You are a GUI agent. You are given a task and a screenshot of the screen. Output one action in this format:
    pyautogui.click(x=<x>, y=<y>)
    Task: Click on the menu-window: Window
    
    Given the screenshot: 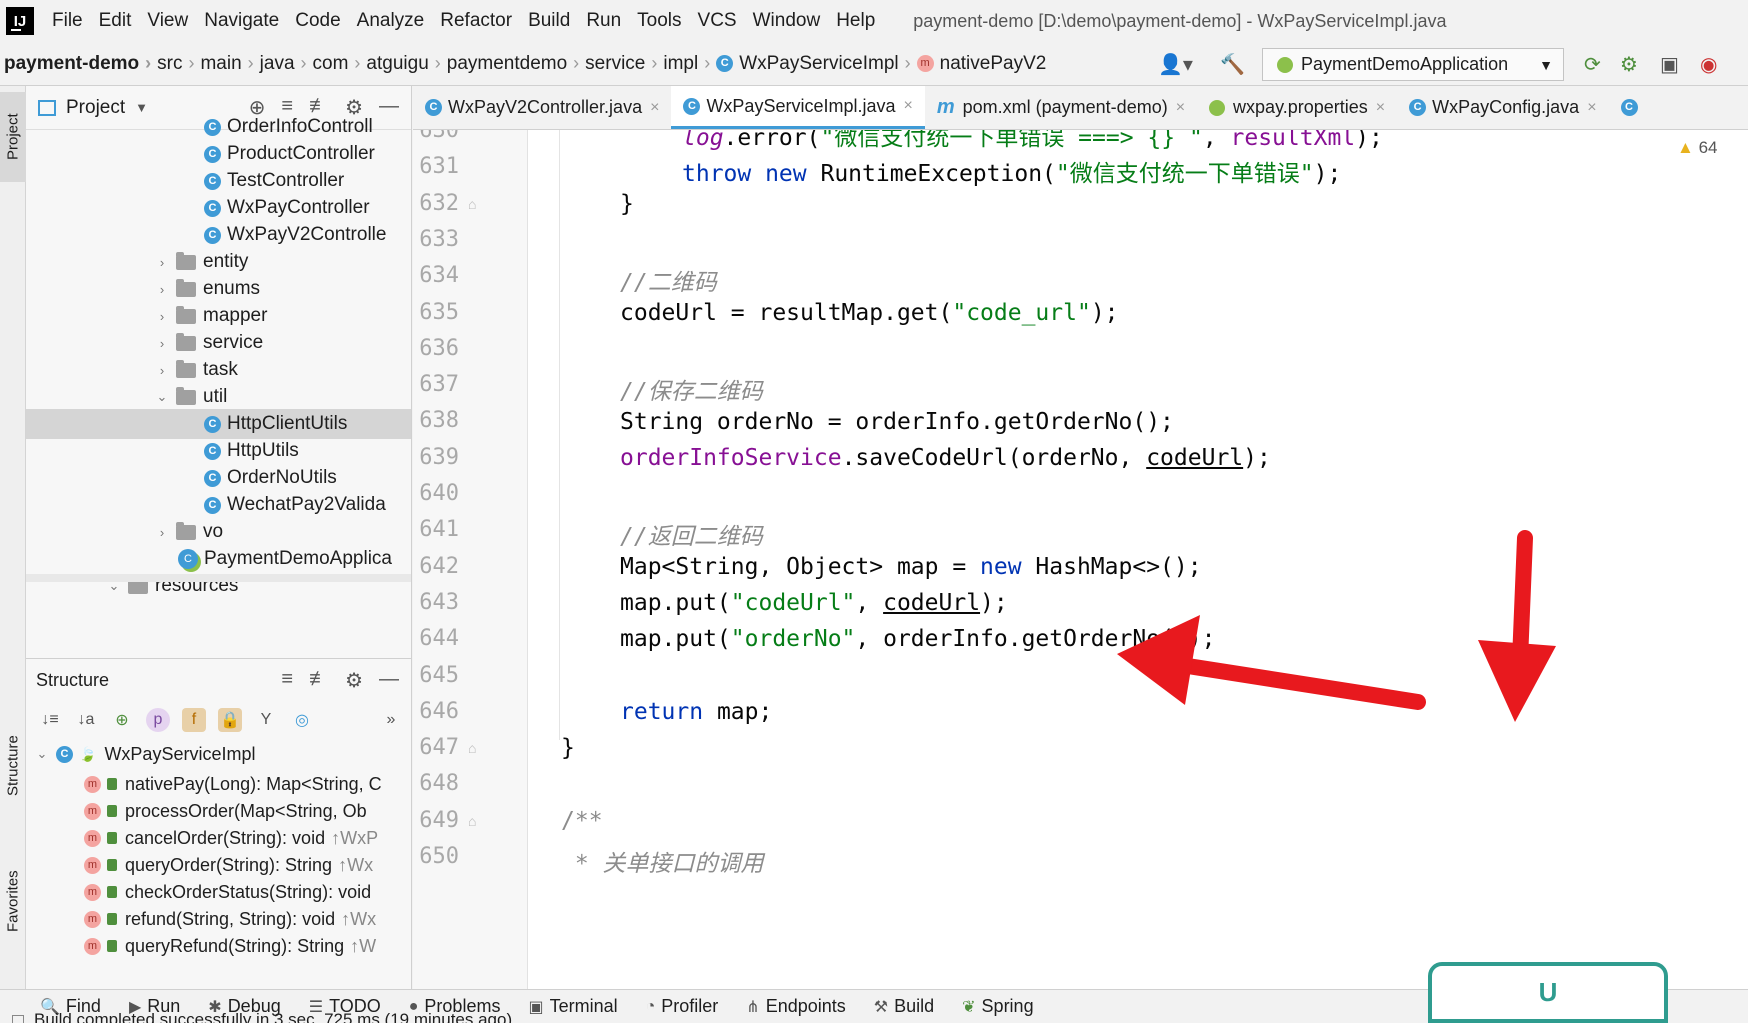 What is the action you would take?
    pyautogui.click(x=787, y=21)
    